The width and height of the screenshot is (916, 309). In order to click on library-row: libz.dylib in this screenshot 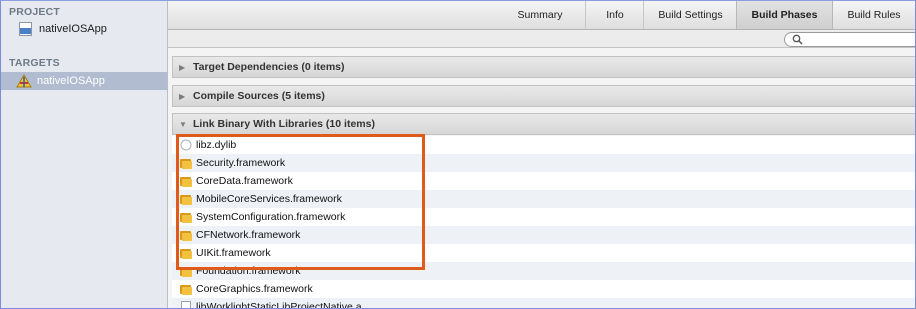, I will do `click(543, 145)`.